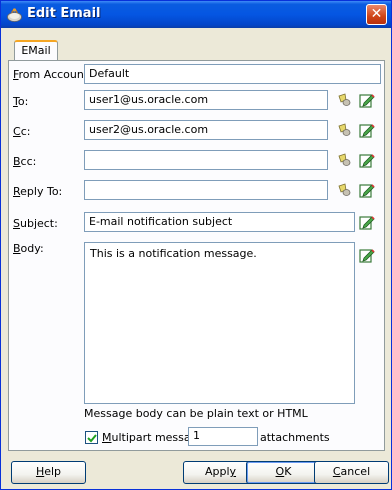 The height and width of the screenshot is (490, 392). Describe the element at coordinates (14, 15) in the screenshot. I see `app-icon` at that location.